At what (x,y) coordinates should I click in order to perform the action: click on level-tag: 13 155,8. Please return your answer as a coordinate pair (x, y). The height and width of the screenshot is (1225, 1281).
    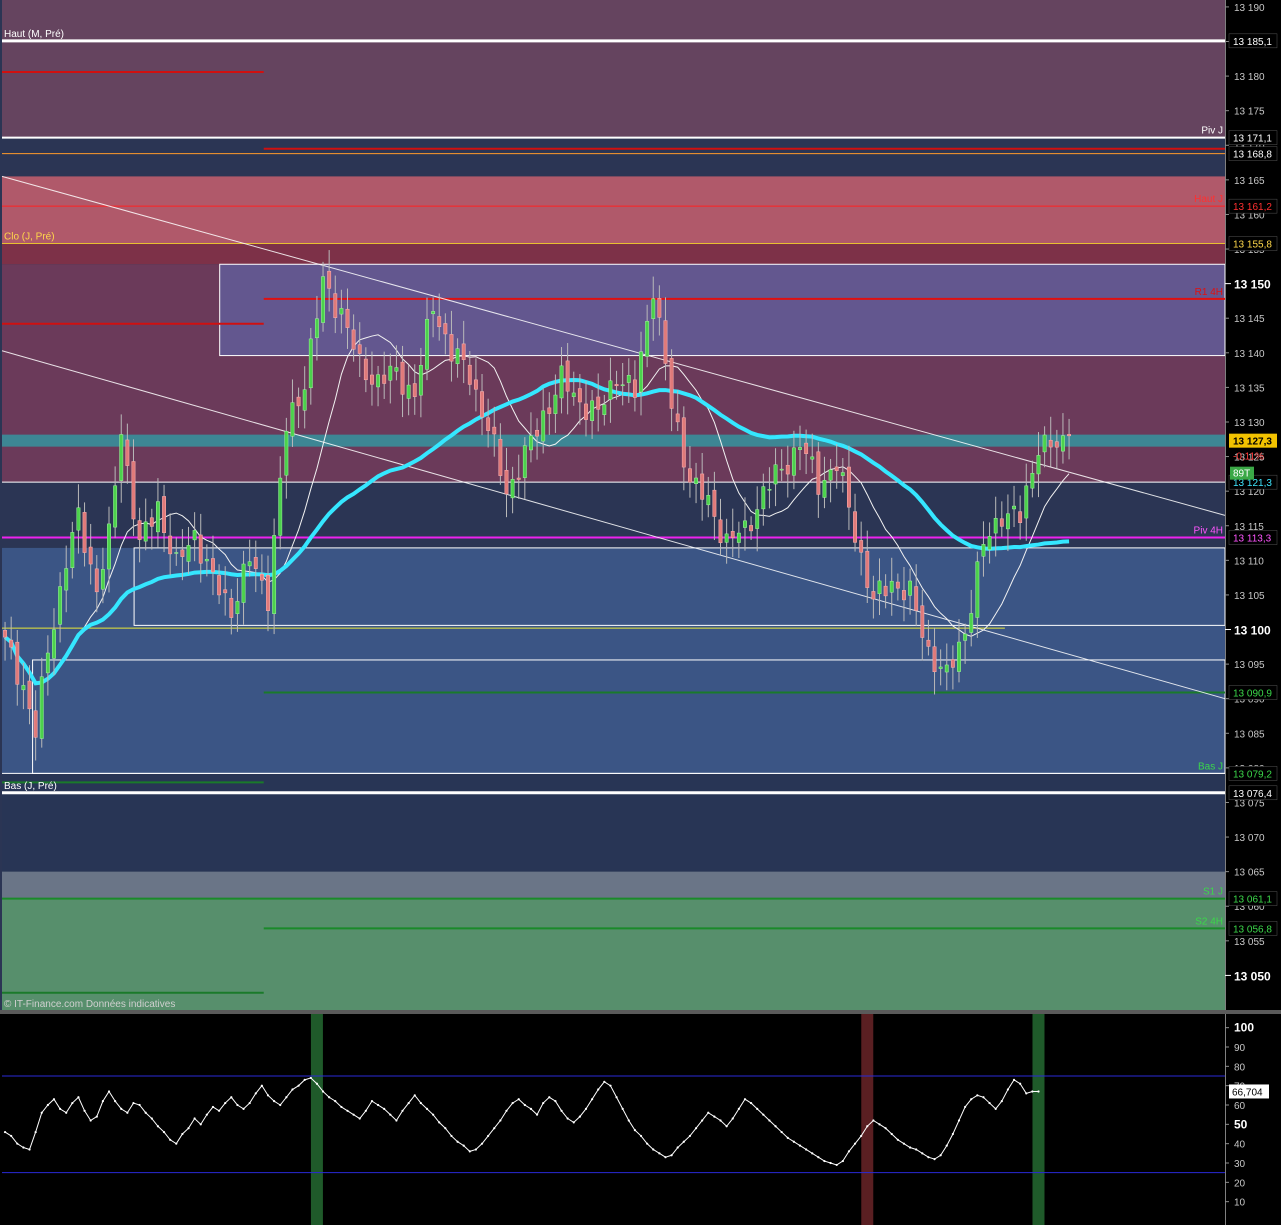
    Looking at the image, I should click on (1252, 245).